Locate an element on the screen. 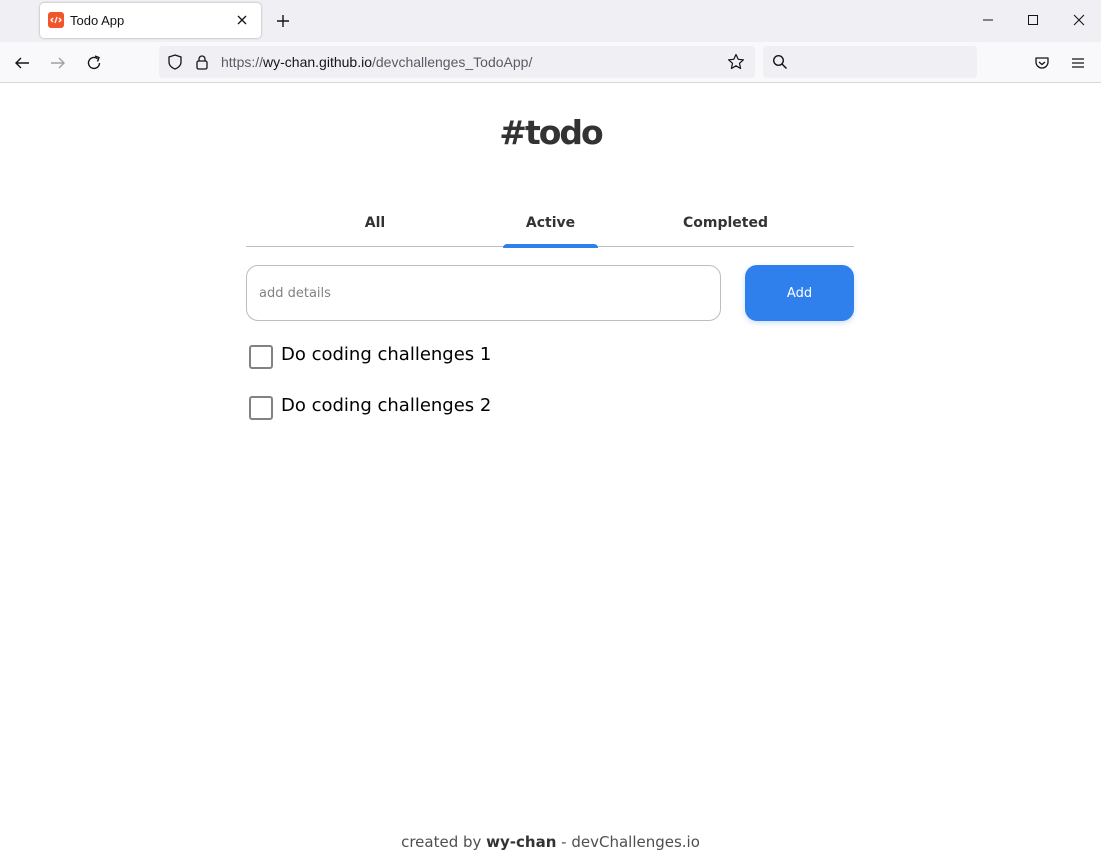 Image resolution: width=1101 pixels, height=853 pixels. search-icon is located at coordinates (780, 62).